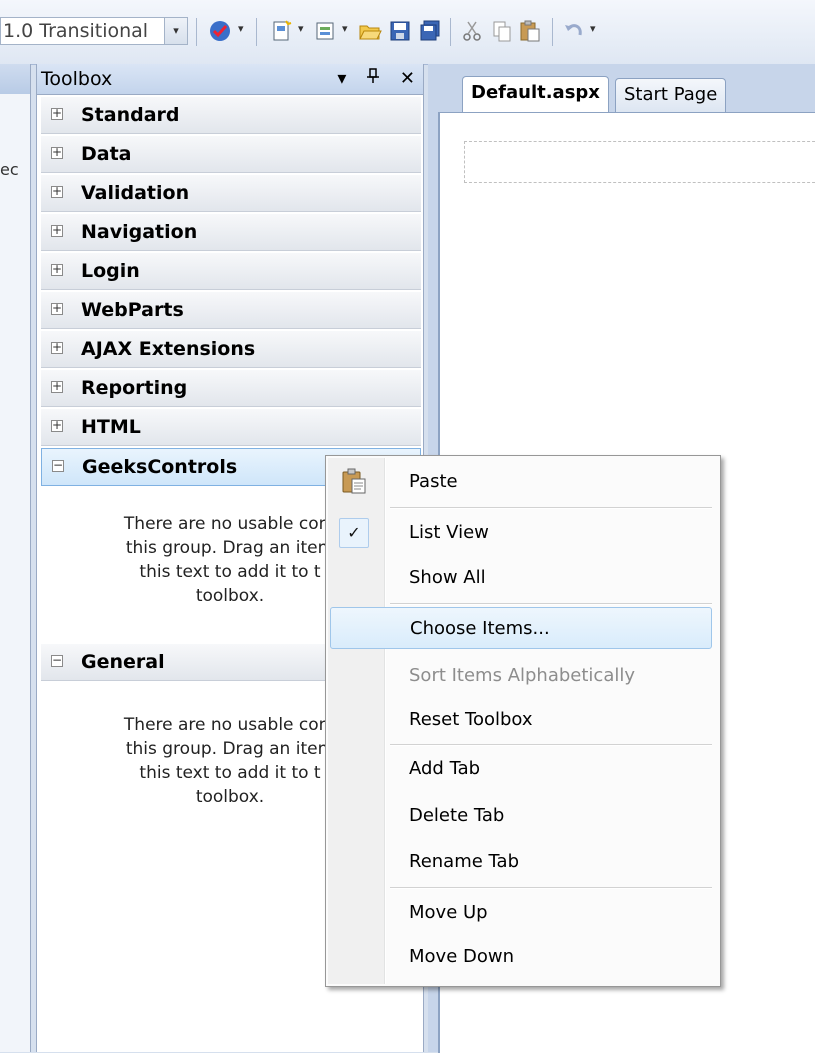 The width and height of the screenshot is (815, 1053). Describe the element at coordinates (447, 577) in the screenshot. I see `menu-item-label: Show All` at that location.